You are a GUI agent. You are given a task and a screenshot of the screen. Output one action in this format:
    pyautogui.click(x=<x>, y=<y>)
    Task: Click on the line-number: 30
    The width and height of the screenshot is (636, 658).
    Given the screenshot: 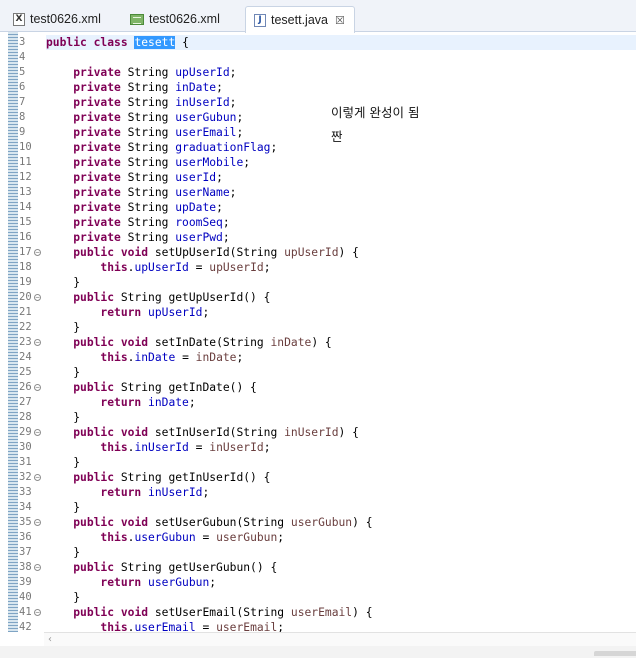 What is the action you would take?
    pyautogui.click(x=25, y=447)
    